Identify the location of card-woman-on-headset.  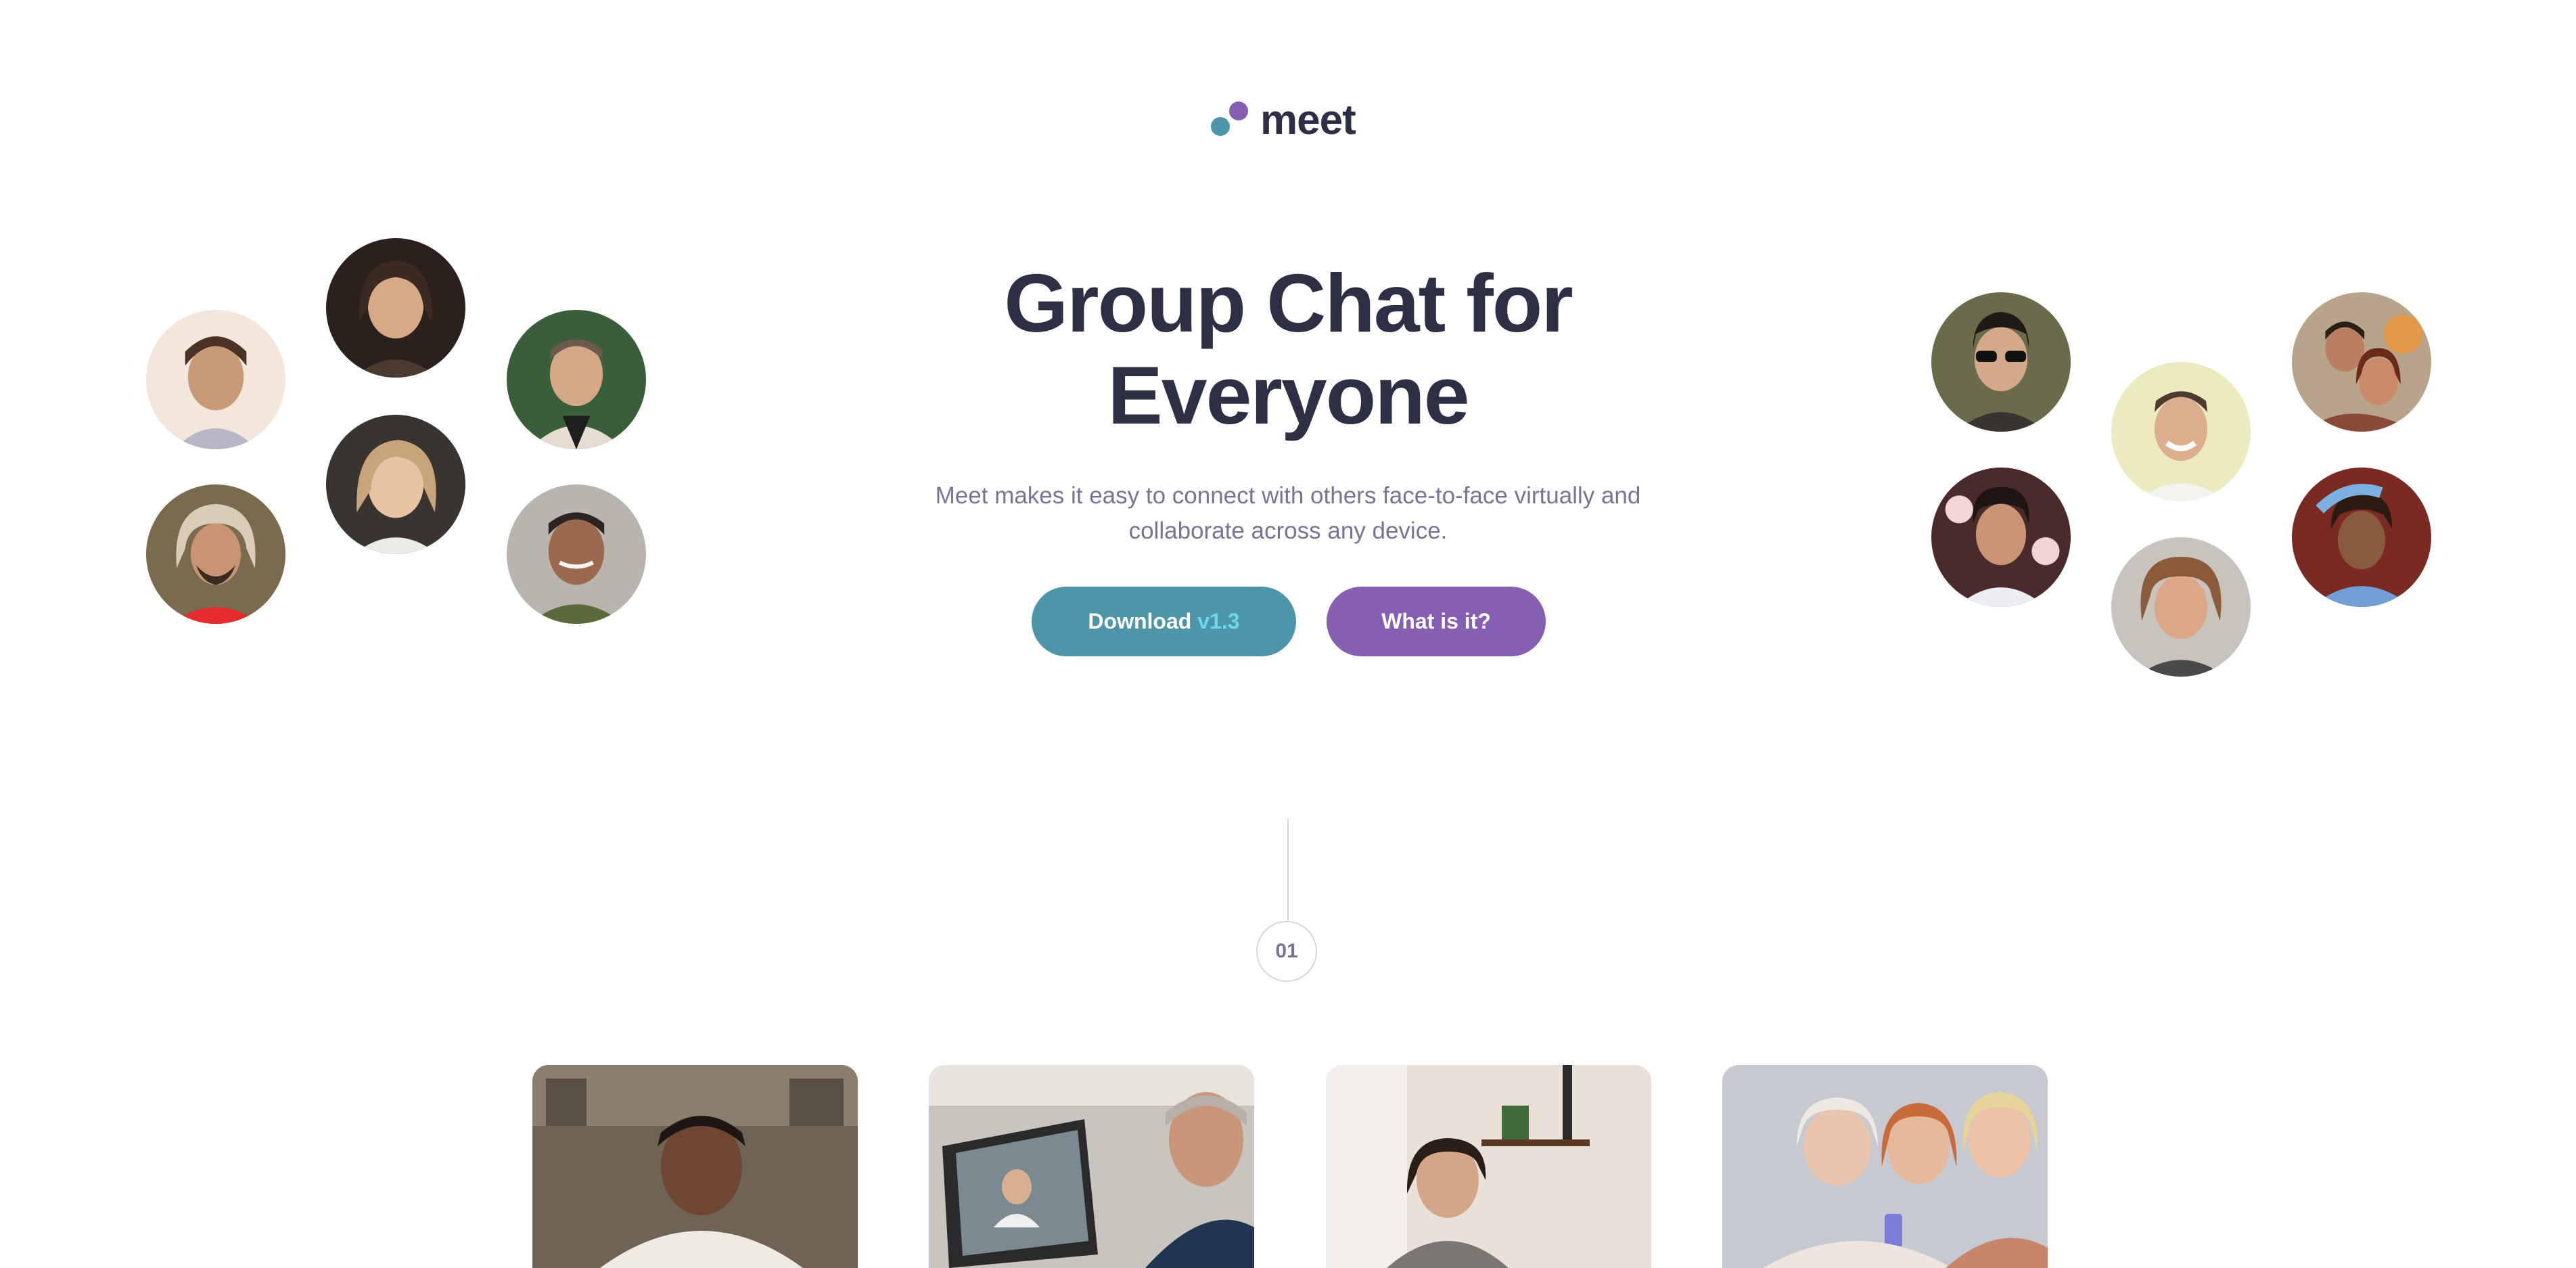
(1488, 1166).